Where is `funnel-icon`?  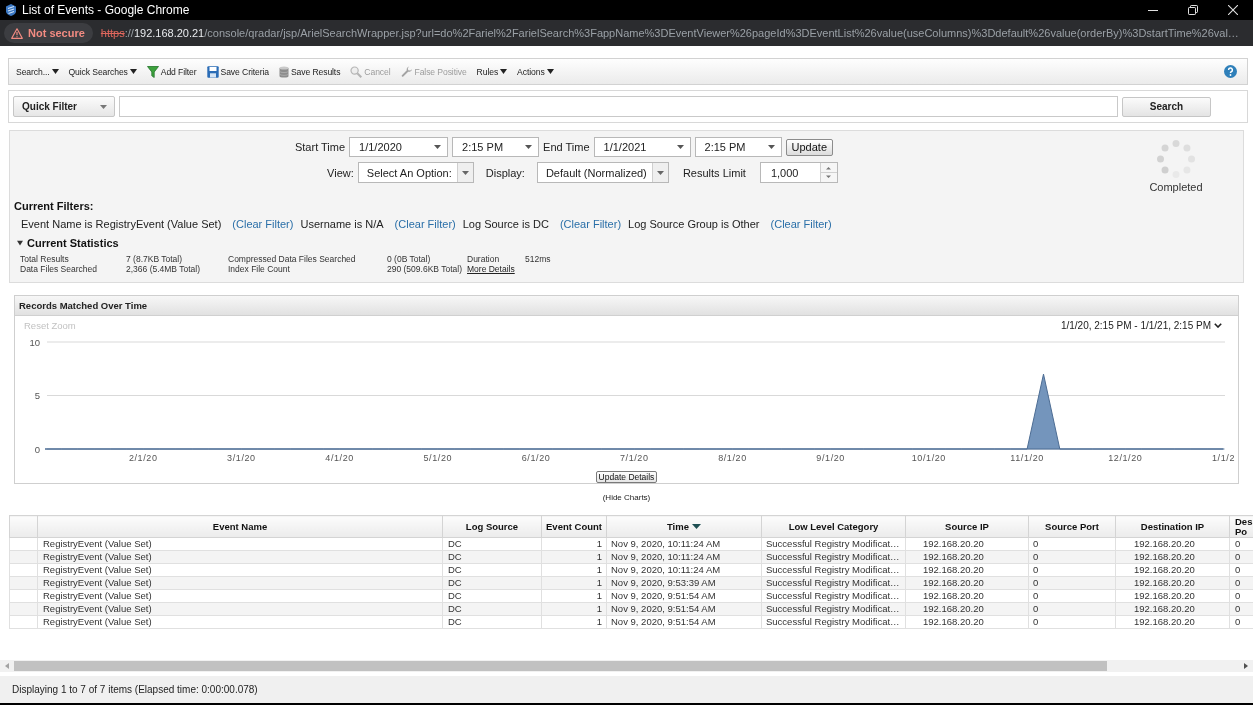 funnel-icon is located at coordinates (152, 71).